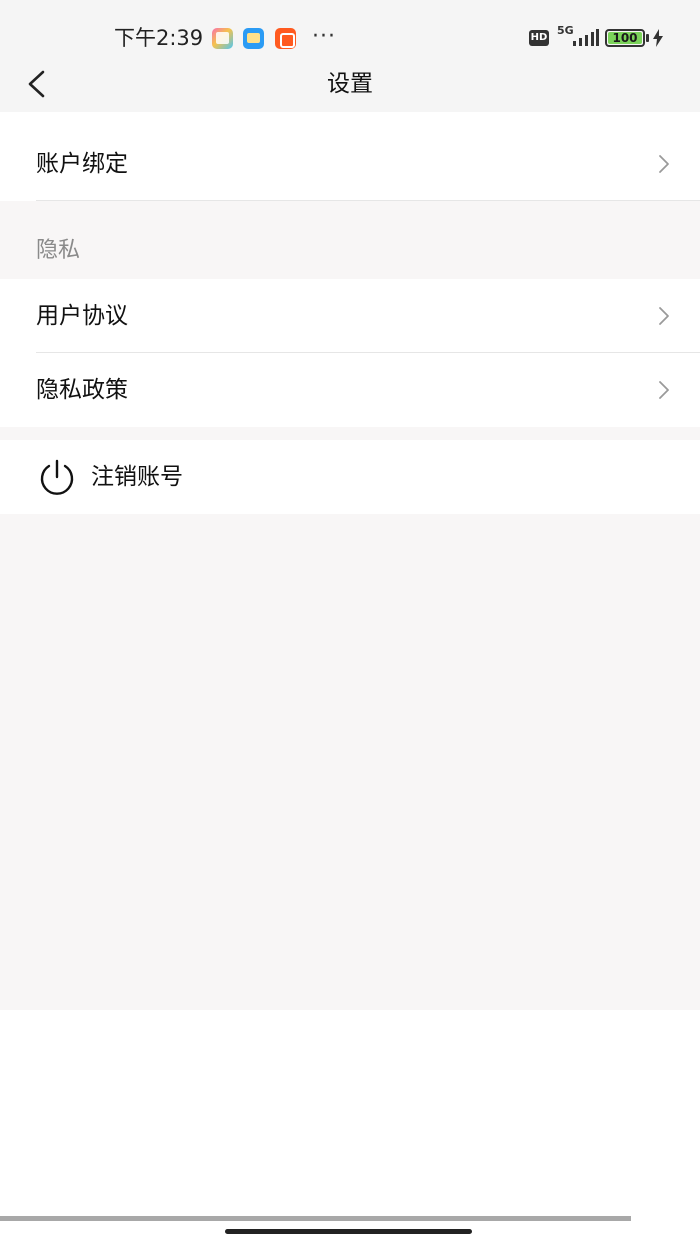 Image resolution: width=700 pixels, height=1244 pixels. I want to click on page-title: 设置, so click(350, 84).